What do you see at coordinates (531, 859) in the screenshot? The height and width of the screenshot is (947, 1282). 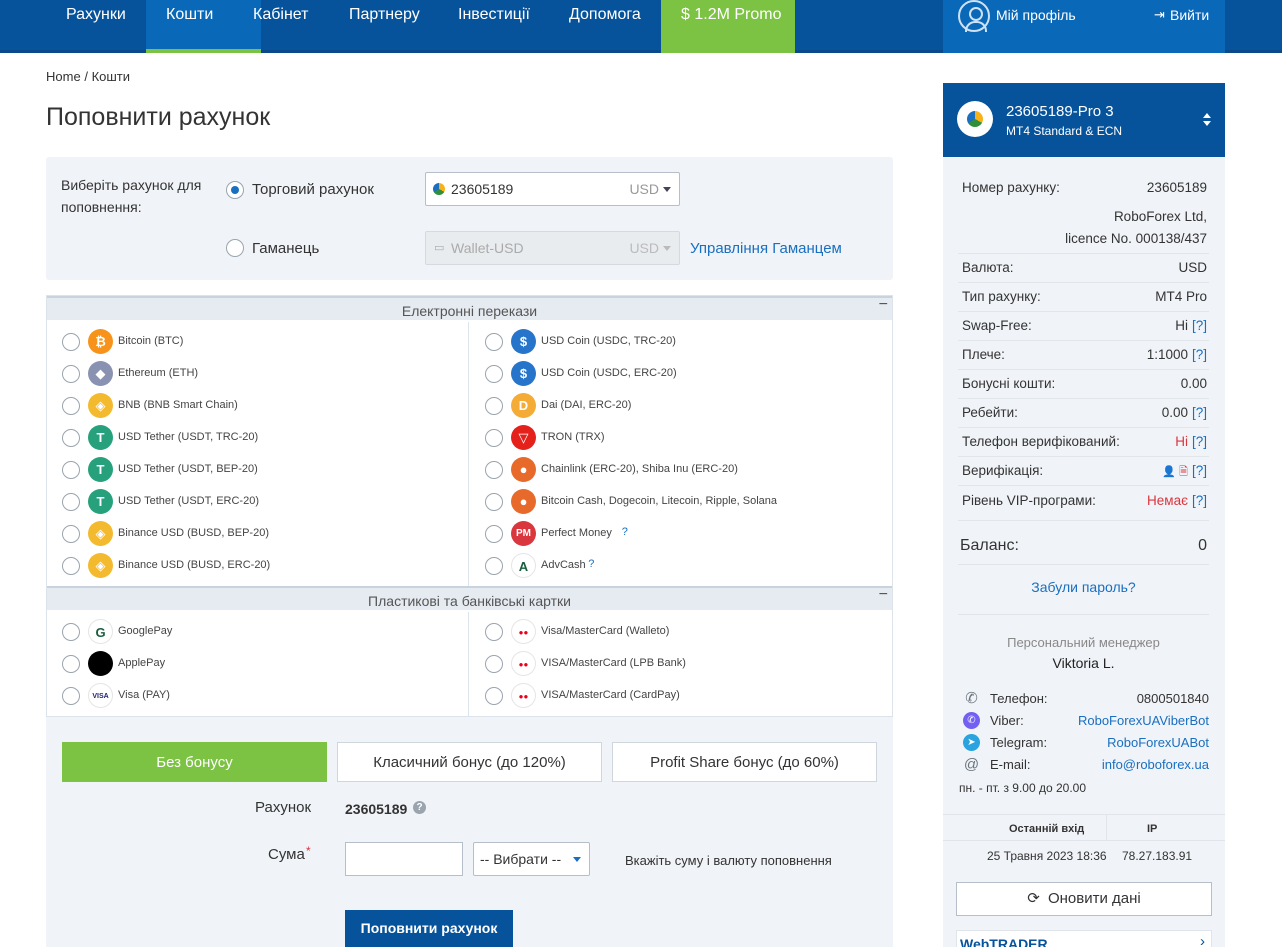 I see `currency-select: -- Вибрати --` at bounding box center [531, 859].